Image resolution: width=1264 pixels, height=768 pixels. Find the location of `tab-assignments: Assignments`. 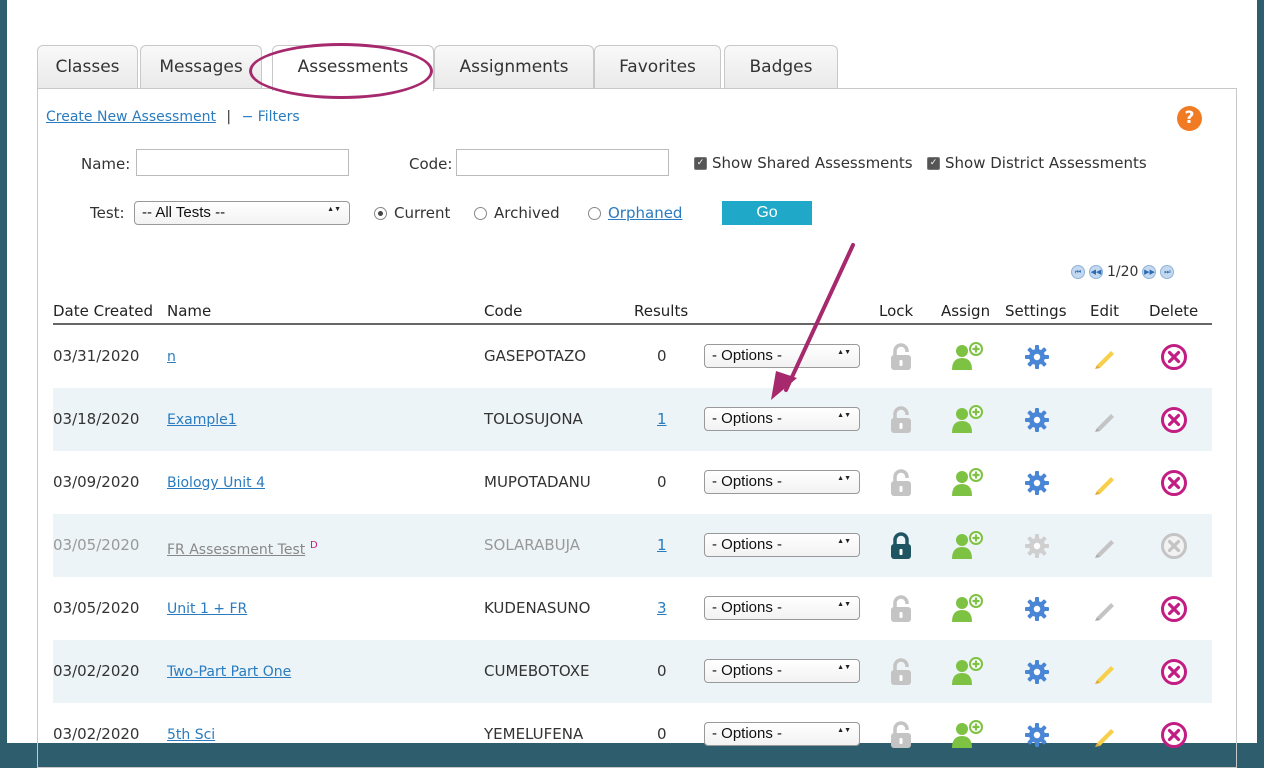

tab-assignments: Assignments is located at coordinates (514, 67).